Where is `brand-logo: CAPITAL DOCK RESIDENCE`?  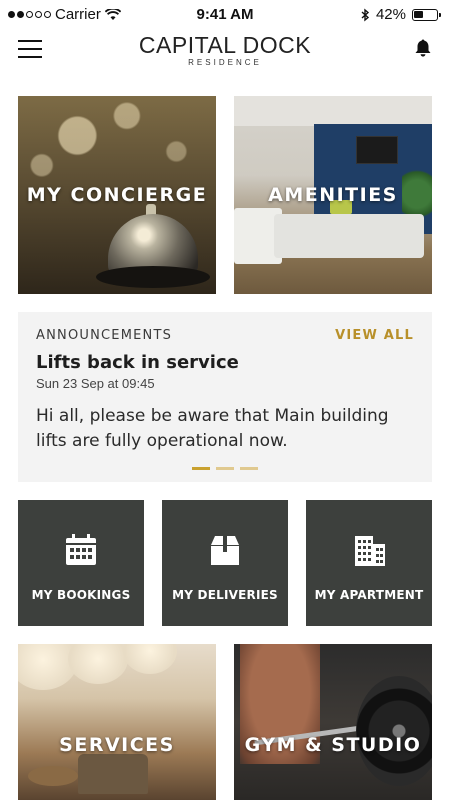
brand-logo: CAPITAL DOCK RESIDENCE is located at coordinates (225, 49).